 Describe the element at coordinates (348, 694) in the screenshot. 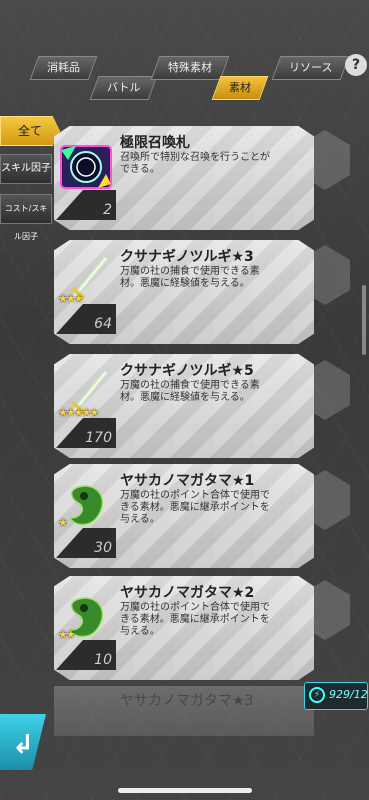

I see `capacity-text: 929/12` at that location.